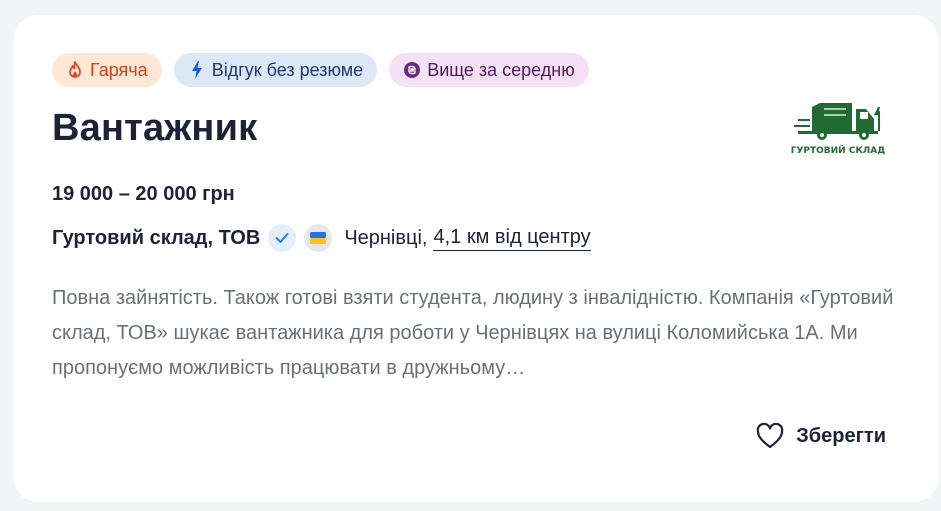  What do you see at coordinates (412, 70) in the screenshot?
I see `hryvnia-coin-icon` at bounding box center [412, 70].